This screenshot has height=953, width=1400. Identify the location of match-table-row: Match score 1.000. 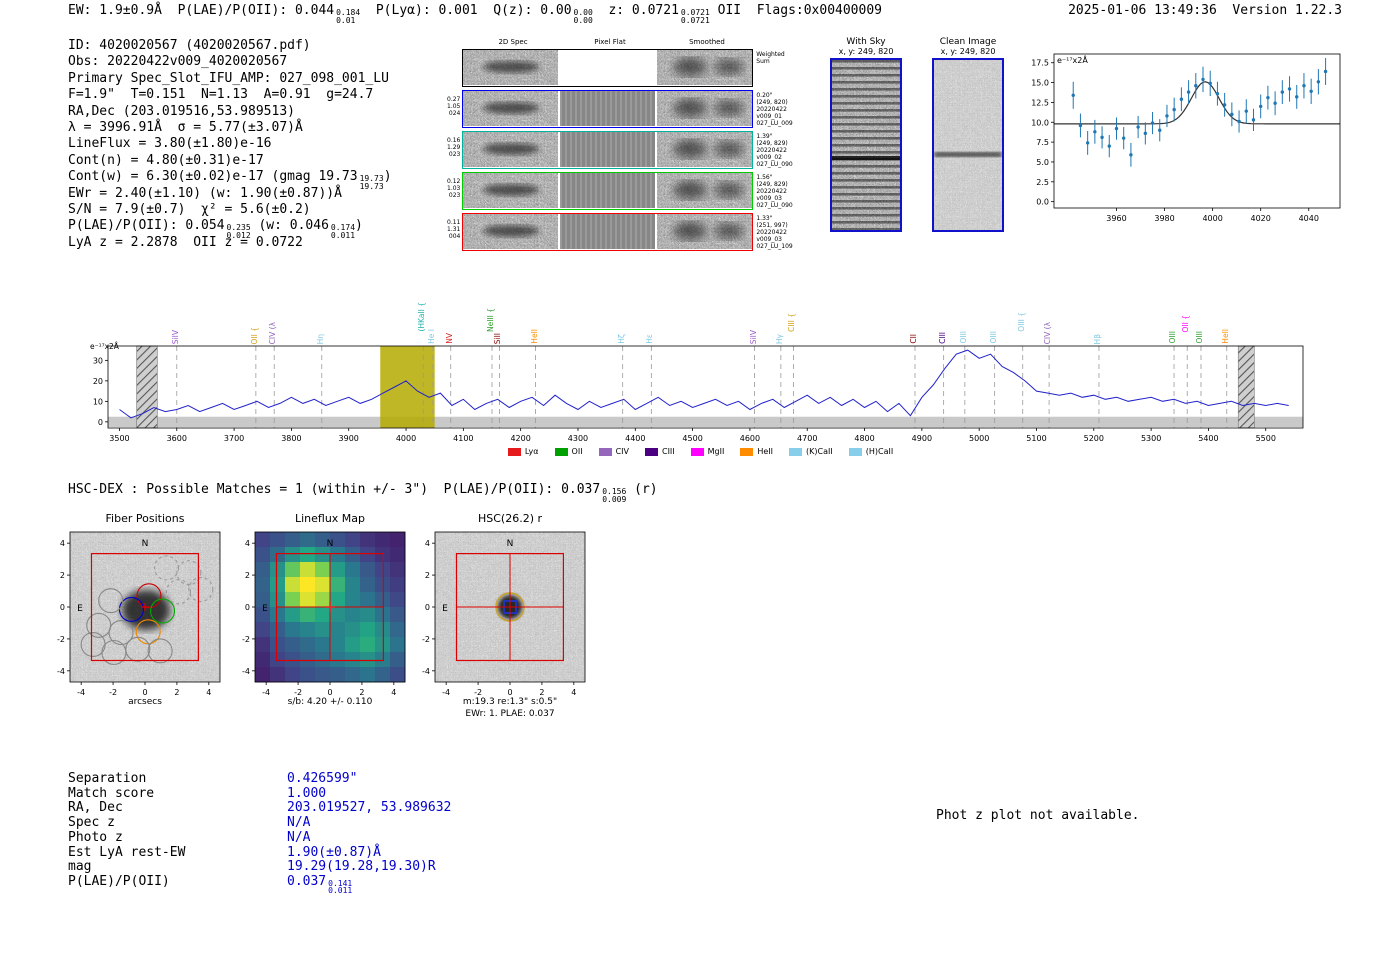
(259, 794).